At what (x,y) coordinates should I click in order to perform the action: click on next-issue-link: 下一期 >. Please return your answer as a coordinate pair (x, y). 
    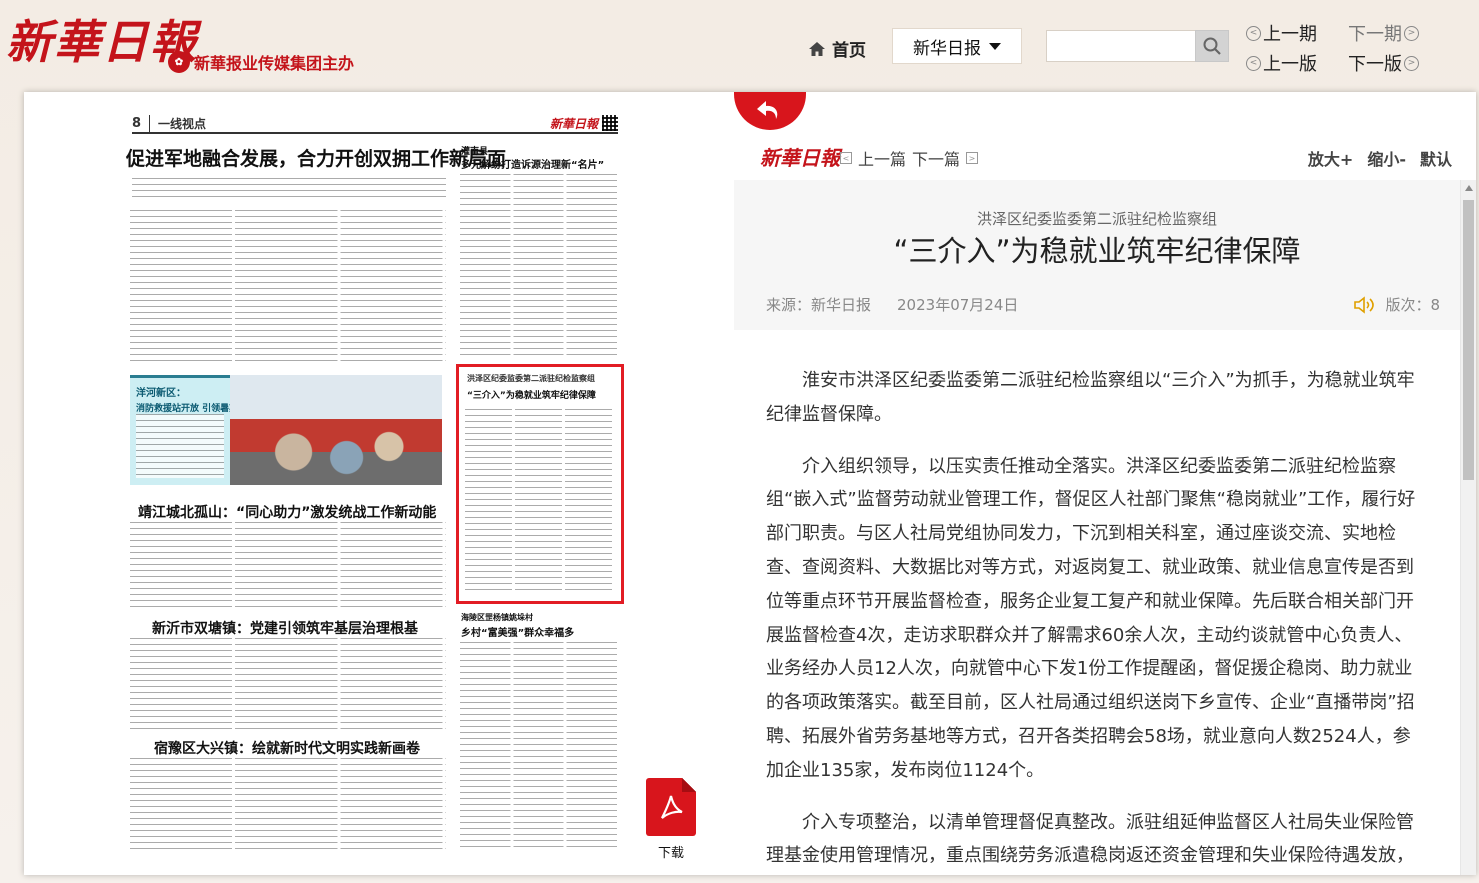
    Looking at the image, I should click on (1383, 33).